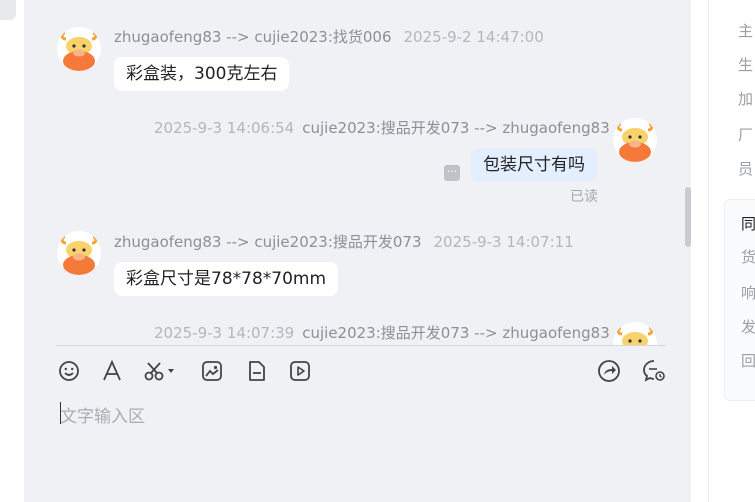 This screenshot has height=502, width=755. I want to click on message-time: 2025-9-2 14:47:00, so click(473, 37).